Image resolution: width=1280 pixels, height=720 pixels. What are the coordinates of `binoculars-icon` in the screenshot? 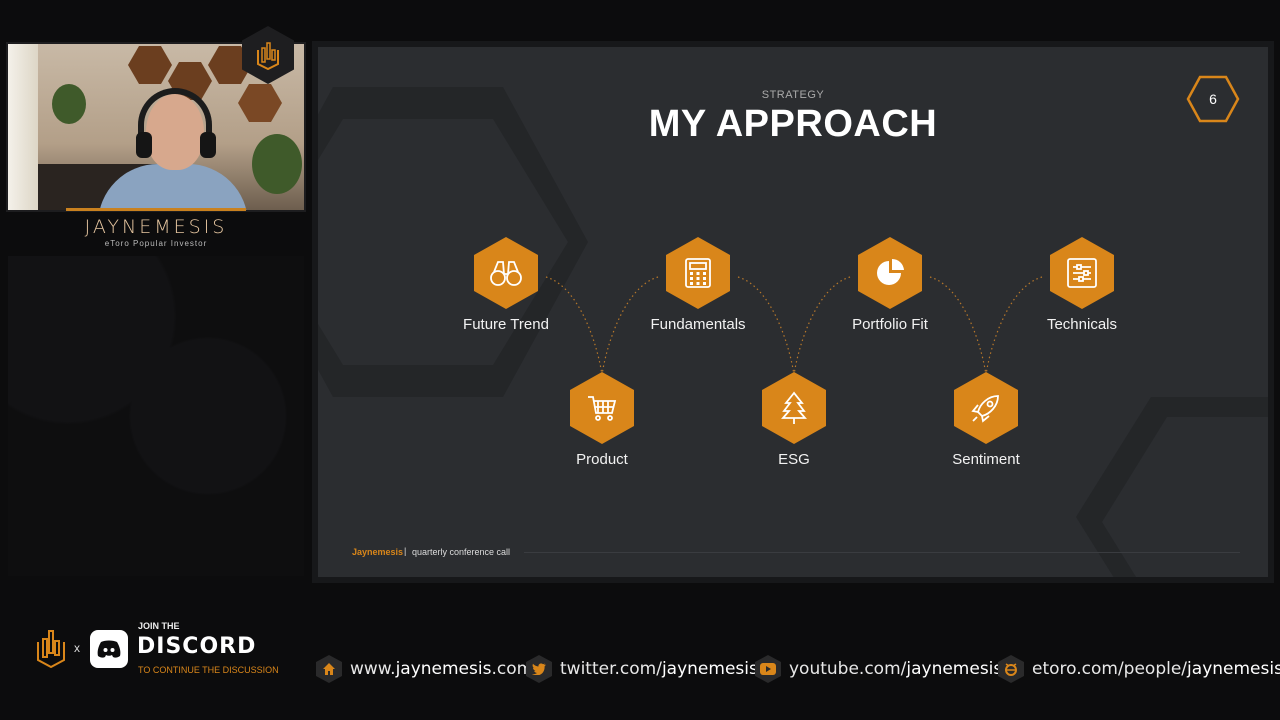 It's located at (506, 273).